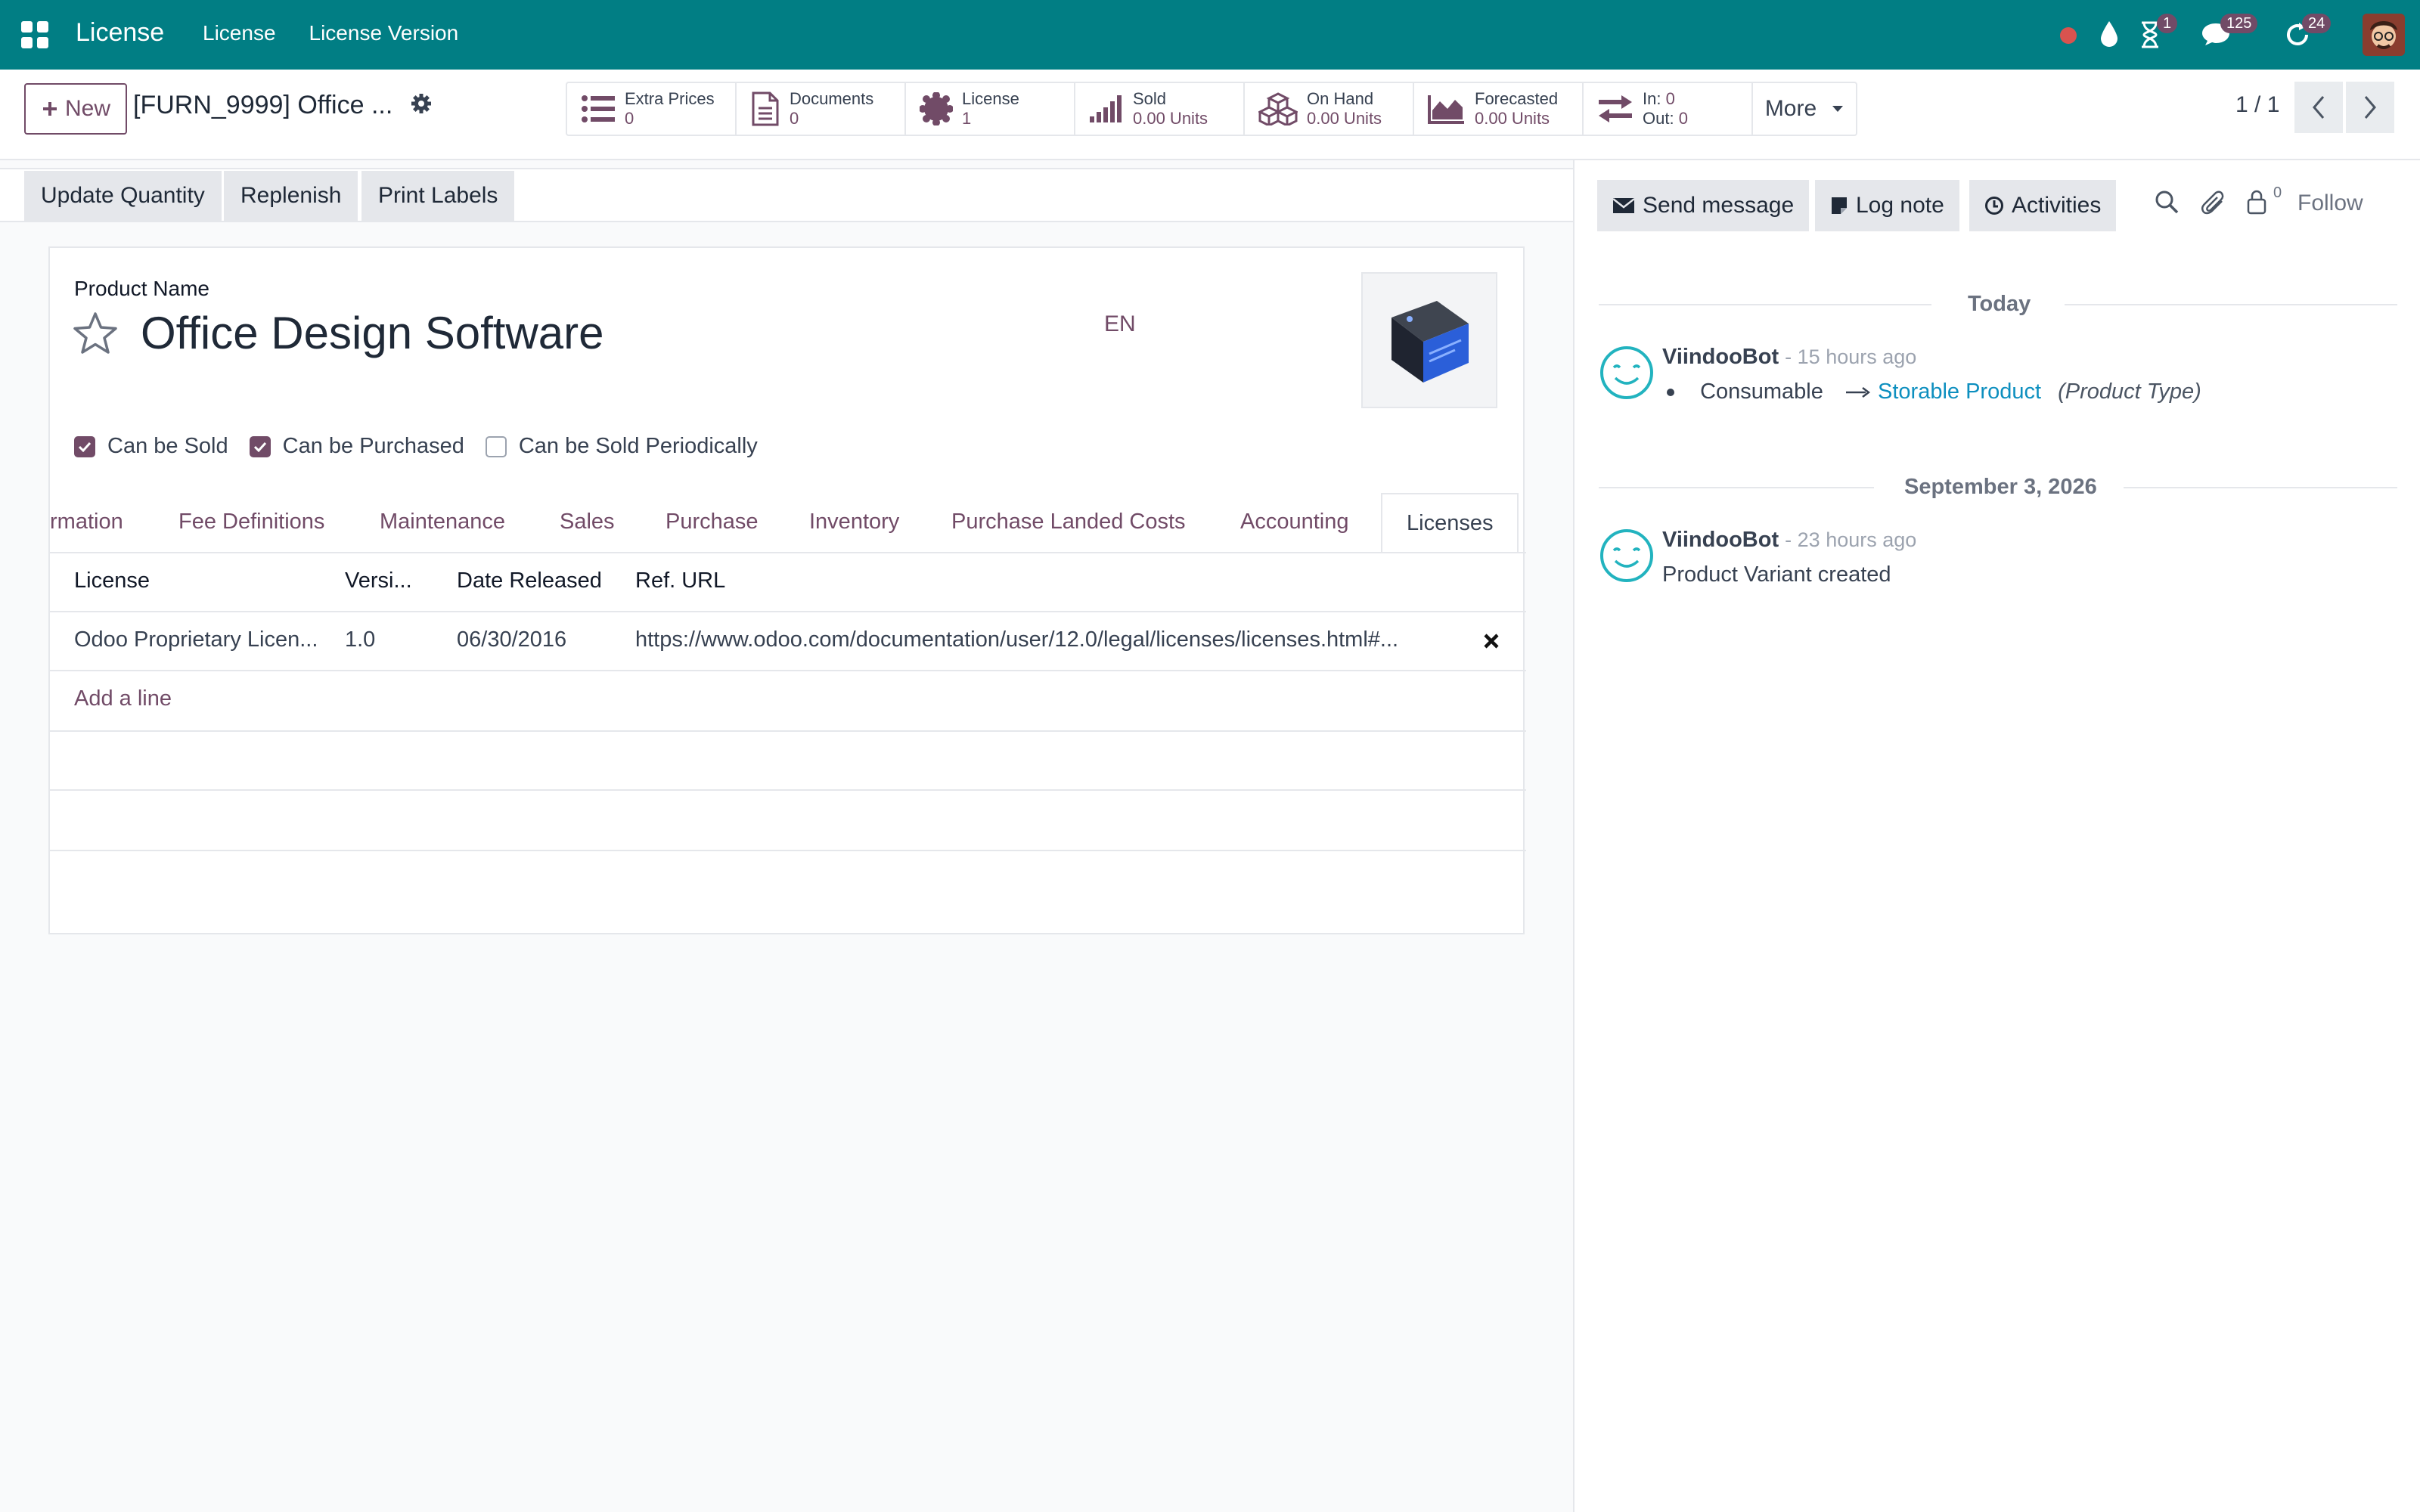 The width and height of the screenshot is (2420, 1512). What do you see at coordinates (621, 446) in the screenshot?
I see `can-be-sold-periodically-checkbox: Can be Sold Periodically` at bounding box center [621, 446].